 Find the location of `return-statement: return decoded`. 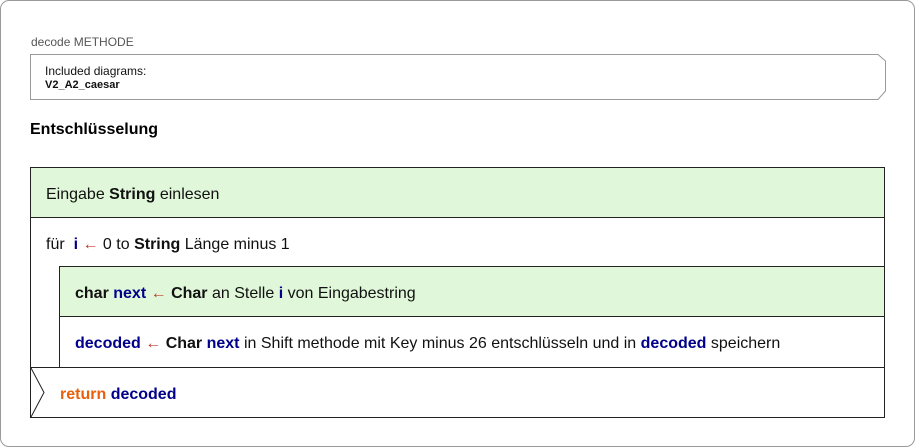

return-statement: return decoded is located at coordinates (118, 395).